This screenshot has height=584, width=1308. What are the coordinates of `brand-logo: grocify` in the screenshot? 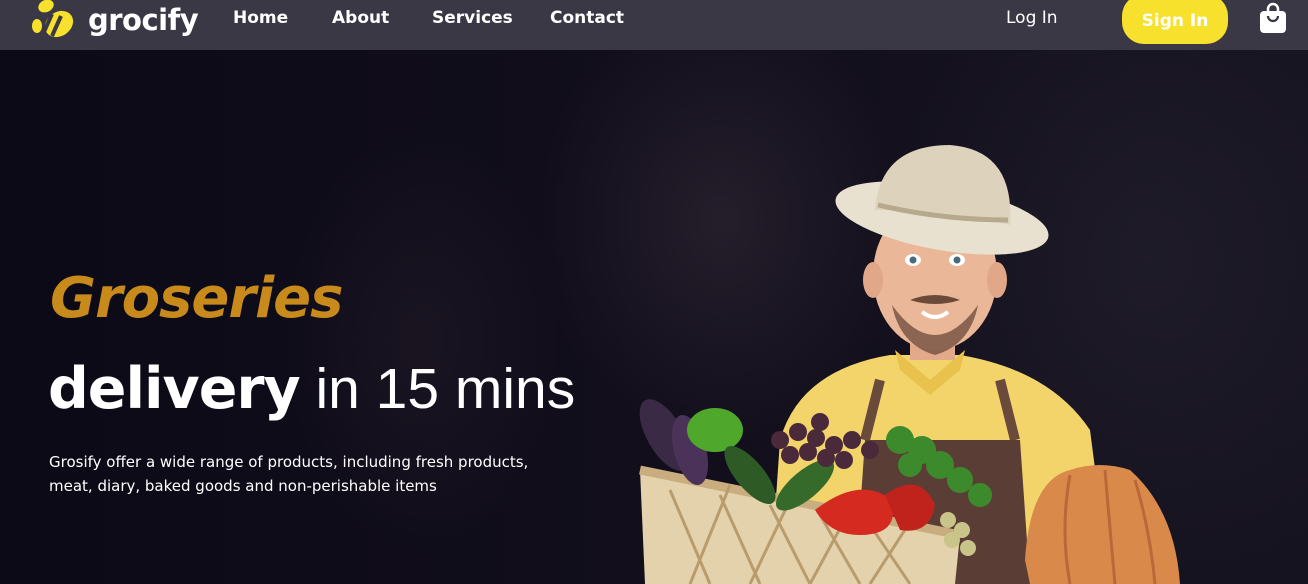 It's located at (115, 20).